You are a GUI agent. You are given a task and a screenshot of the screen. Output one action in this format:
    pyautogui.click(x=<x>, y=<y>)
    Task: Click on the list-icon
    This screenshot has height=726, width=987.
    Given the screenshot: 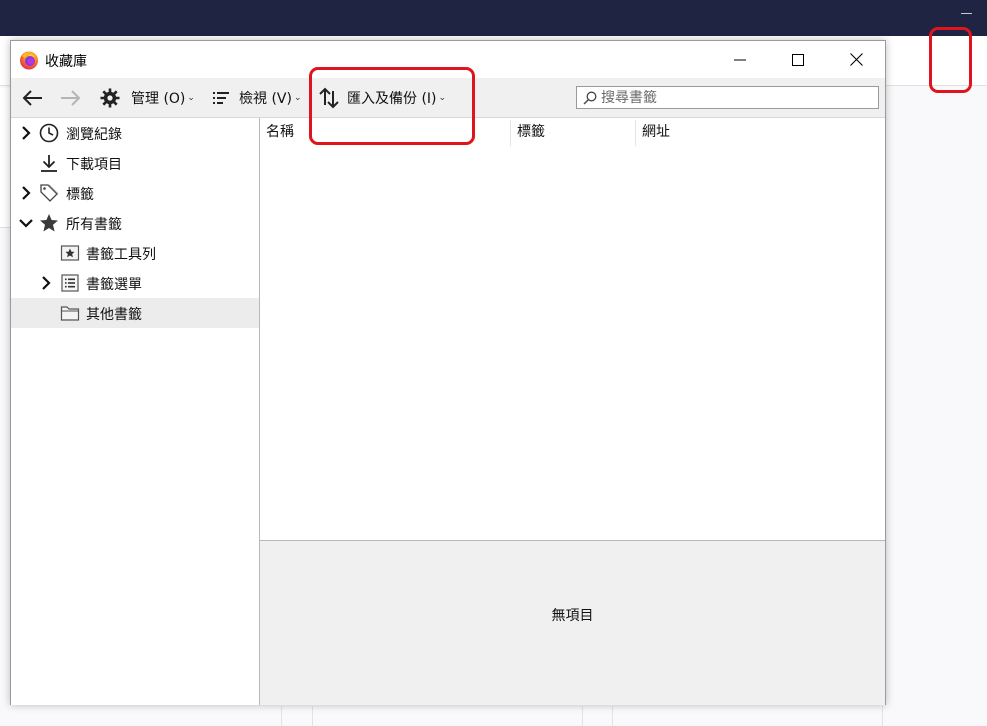 What is the action you would take?
    pyautogui.click(x=221, y=98)
    